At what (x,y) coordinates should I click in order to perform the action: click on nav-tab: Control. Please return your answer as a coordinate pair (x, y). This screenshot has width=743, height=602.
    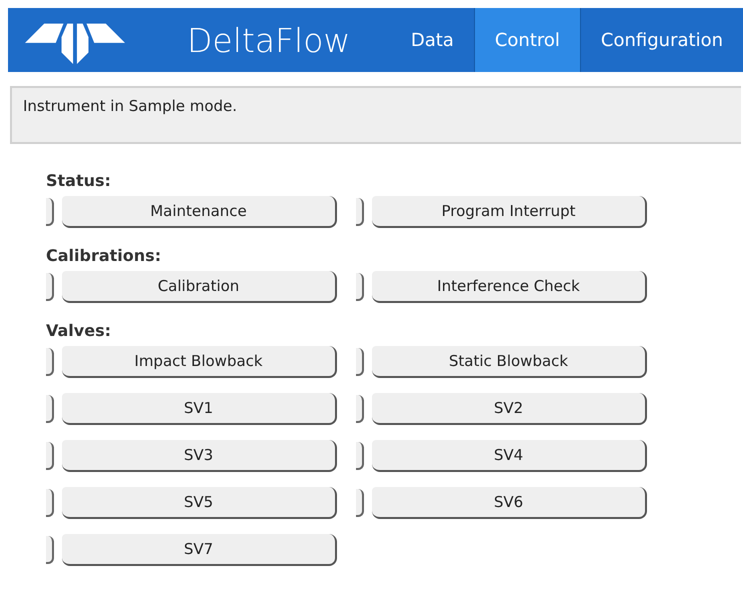
    Looking at the image, I should click on (527, 40).